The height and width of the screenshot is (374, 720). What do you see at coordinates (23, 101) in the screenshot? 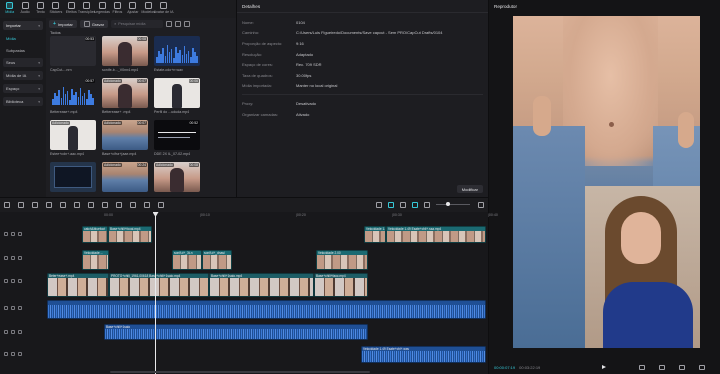
I see `sidebar-dropdown-3: Biblioteca ▾` at bounding box center [23, 101].